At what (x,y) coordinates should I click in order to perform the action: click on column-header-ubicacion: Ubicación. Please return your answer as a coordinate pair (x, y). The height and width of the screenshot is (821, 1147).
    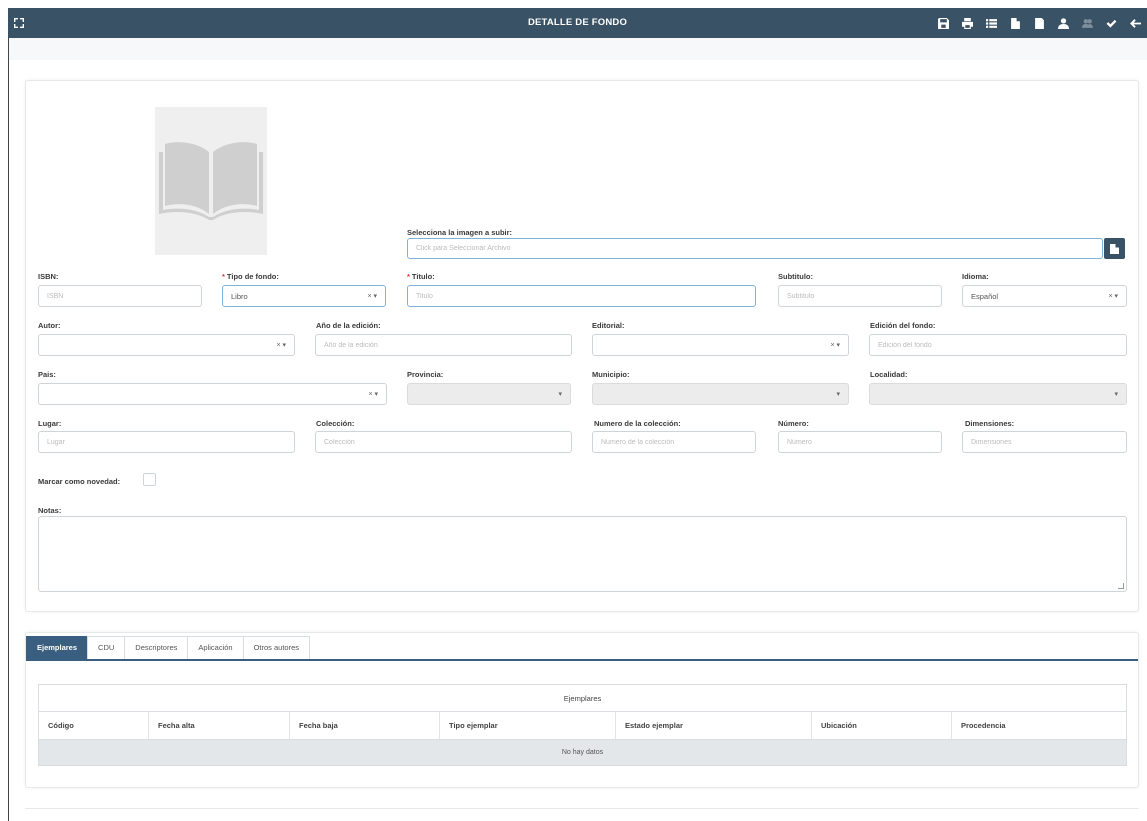
    Looking at the image, I should click on (882, 725).